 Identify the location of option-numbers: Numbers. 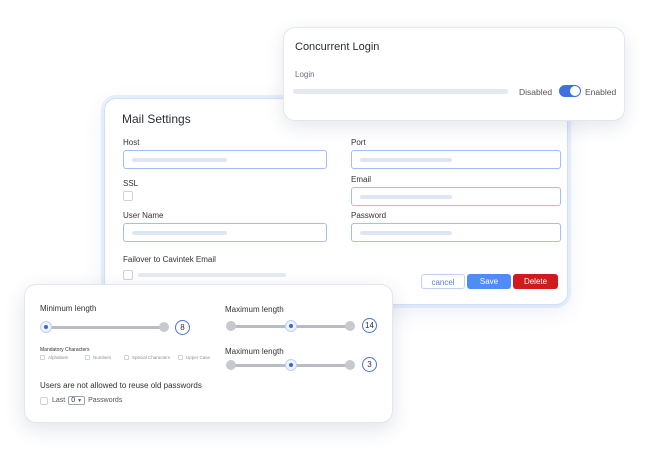
(98, 357).